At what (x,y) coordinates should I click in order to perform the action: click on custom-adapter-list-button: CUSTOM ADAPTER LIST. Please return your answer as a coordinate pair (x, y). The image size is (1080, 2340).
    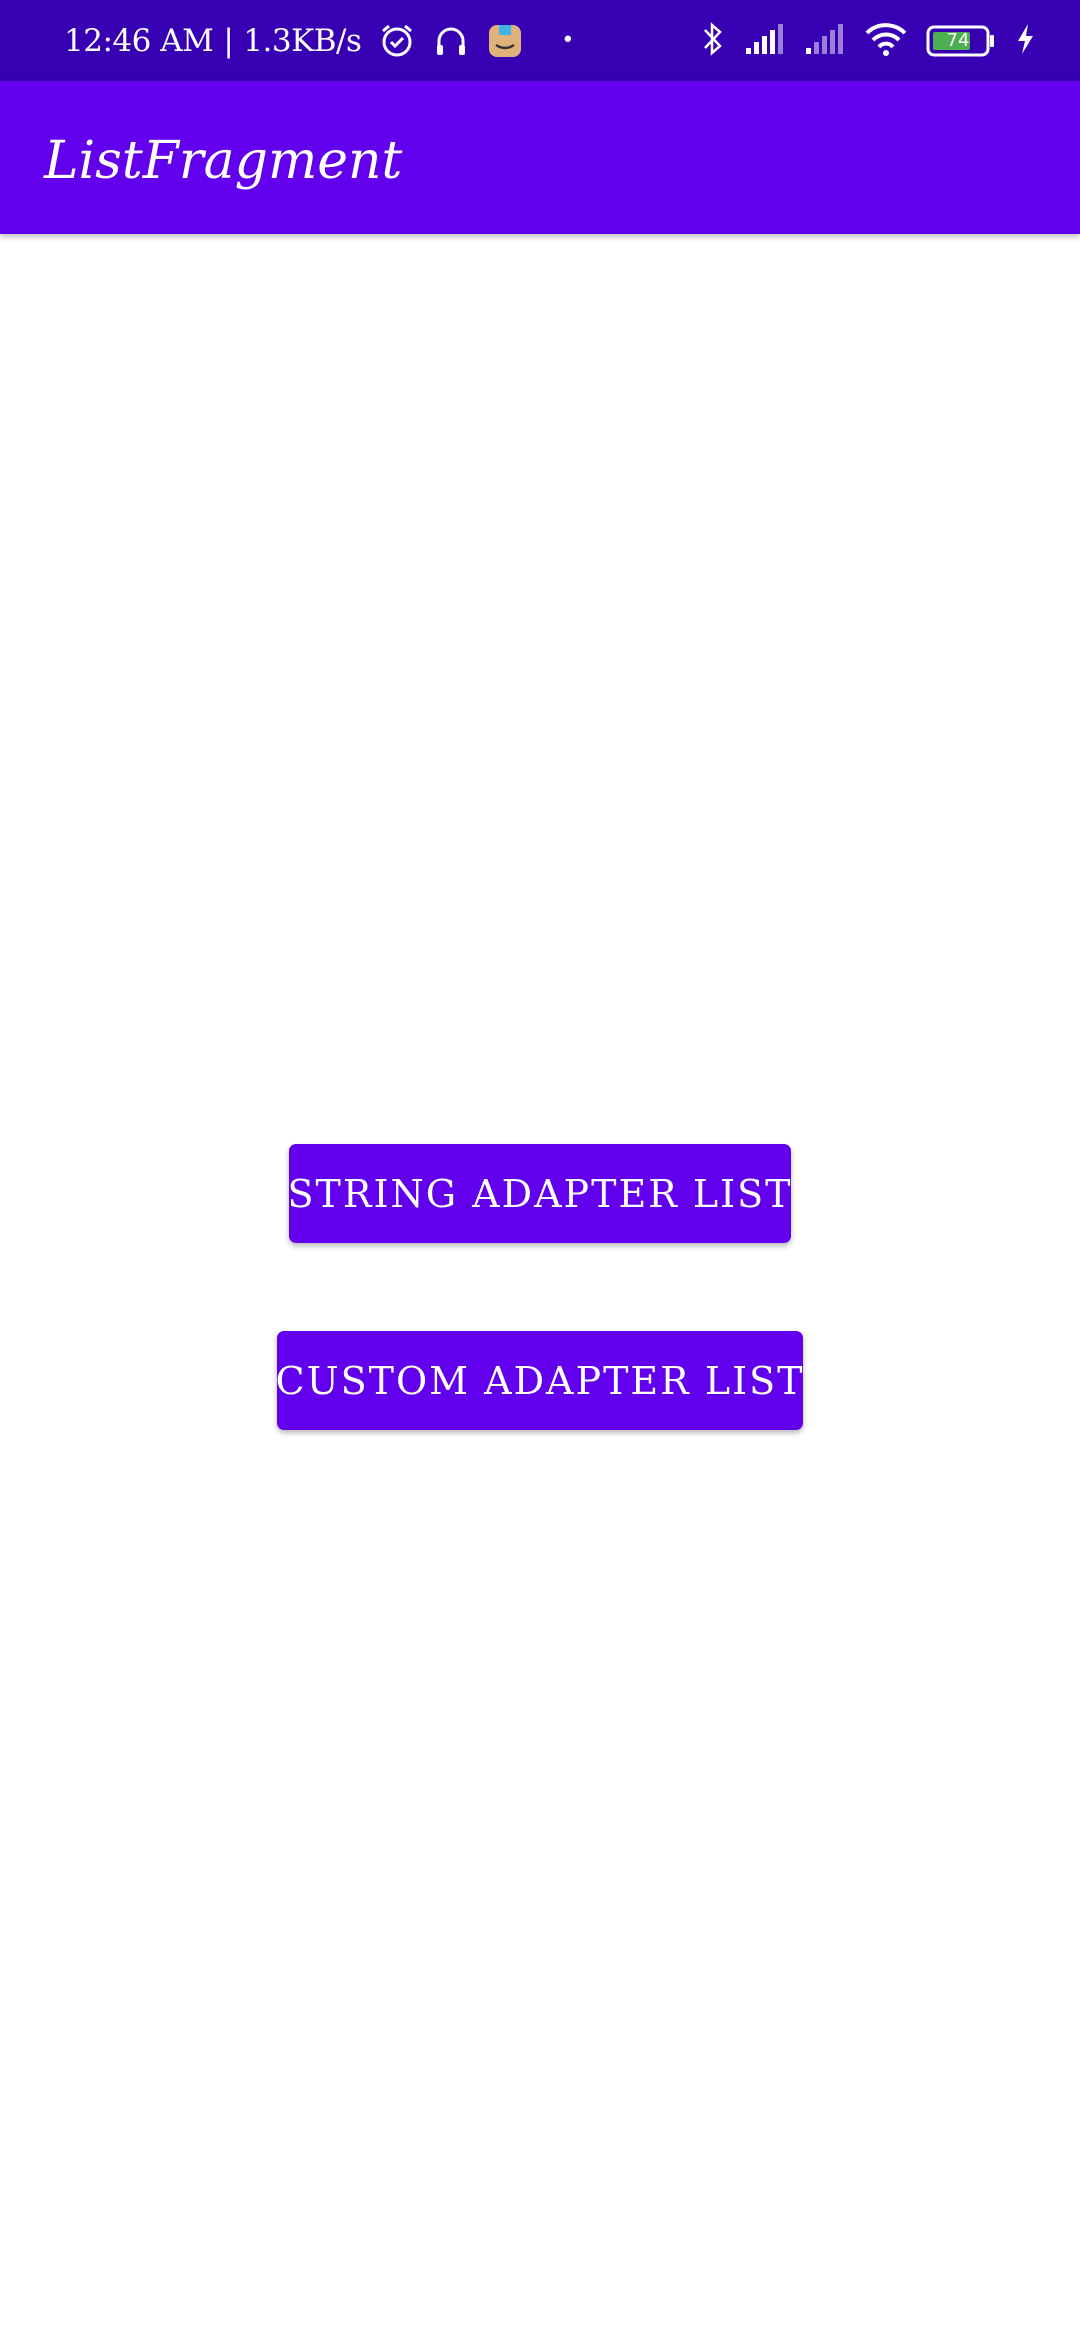
    Looking at the image, I should click on (539, 1380).